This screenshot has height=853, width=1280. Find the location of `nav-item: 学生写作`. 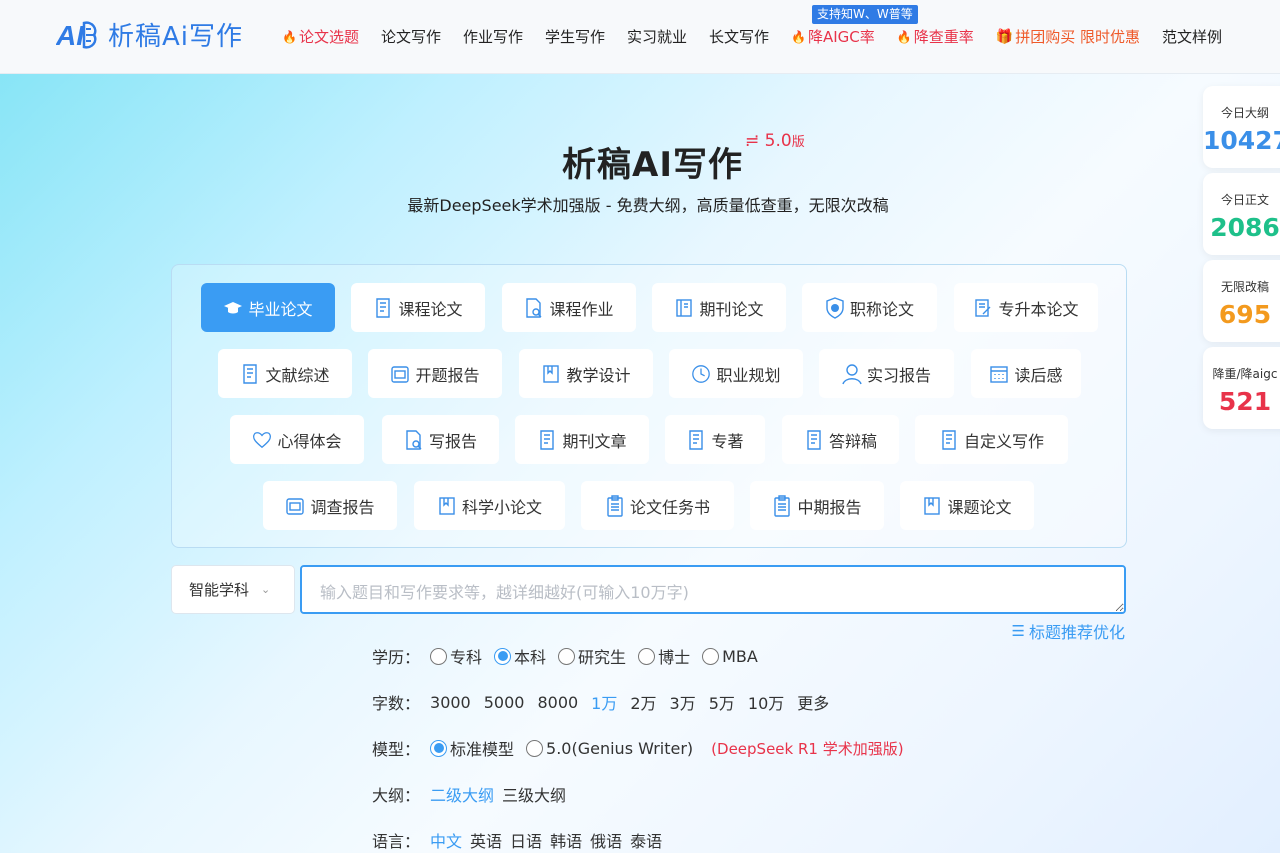

nav-item: 学生写作 is located at coordinates (575, 36).